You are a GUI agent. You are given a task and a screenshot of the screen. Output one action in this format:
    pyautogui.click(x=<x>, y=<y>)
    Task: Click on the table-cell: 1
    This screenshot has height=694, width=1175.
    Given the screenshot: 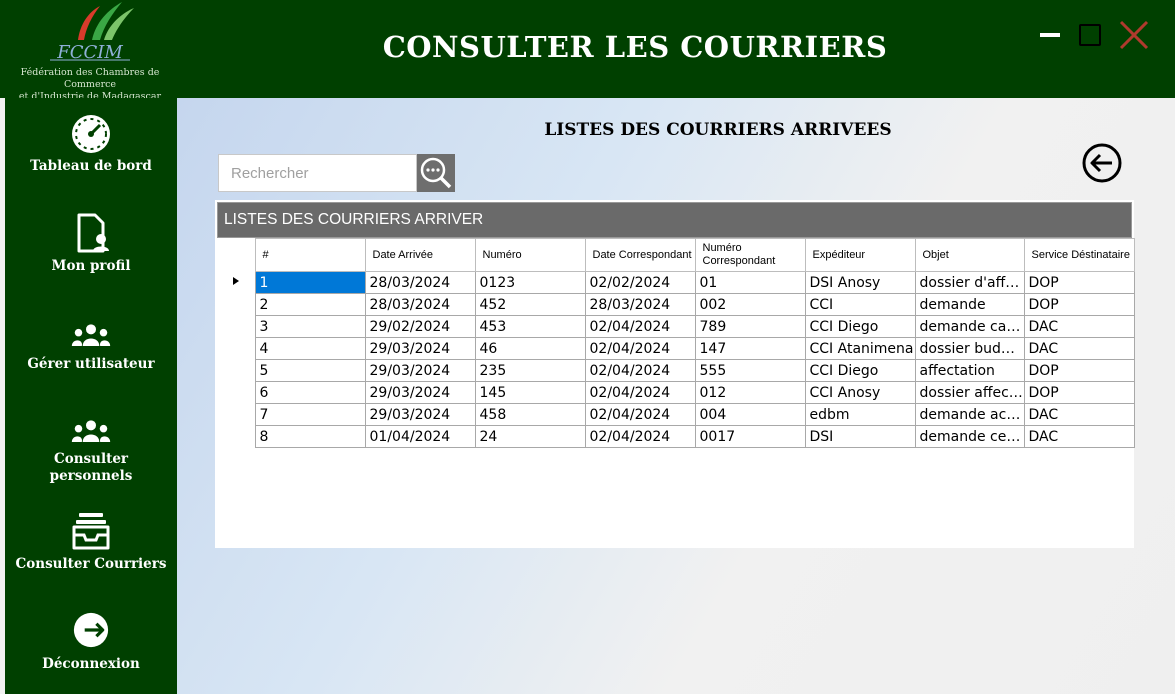 What is the action you would take?
    pyautogui.click(x=310, y=282)
    